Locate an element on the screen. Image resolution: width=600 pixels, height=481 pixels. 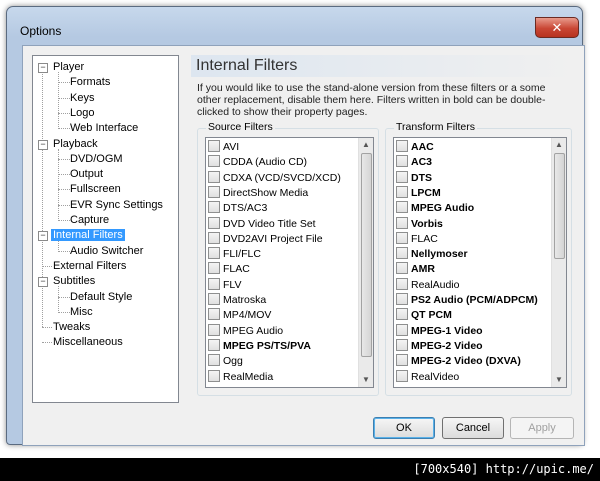
filter-item: Ogg is located at coordinates (225, 361).